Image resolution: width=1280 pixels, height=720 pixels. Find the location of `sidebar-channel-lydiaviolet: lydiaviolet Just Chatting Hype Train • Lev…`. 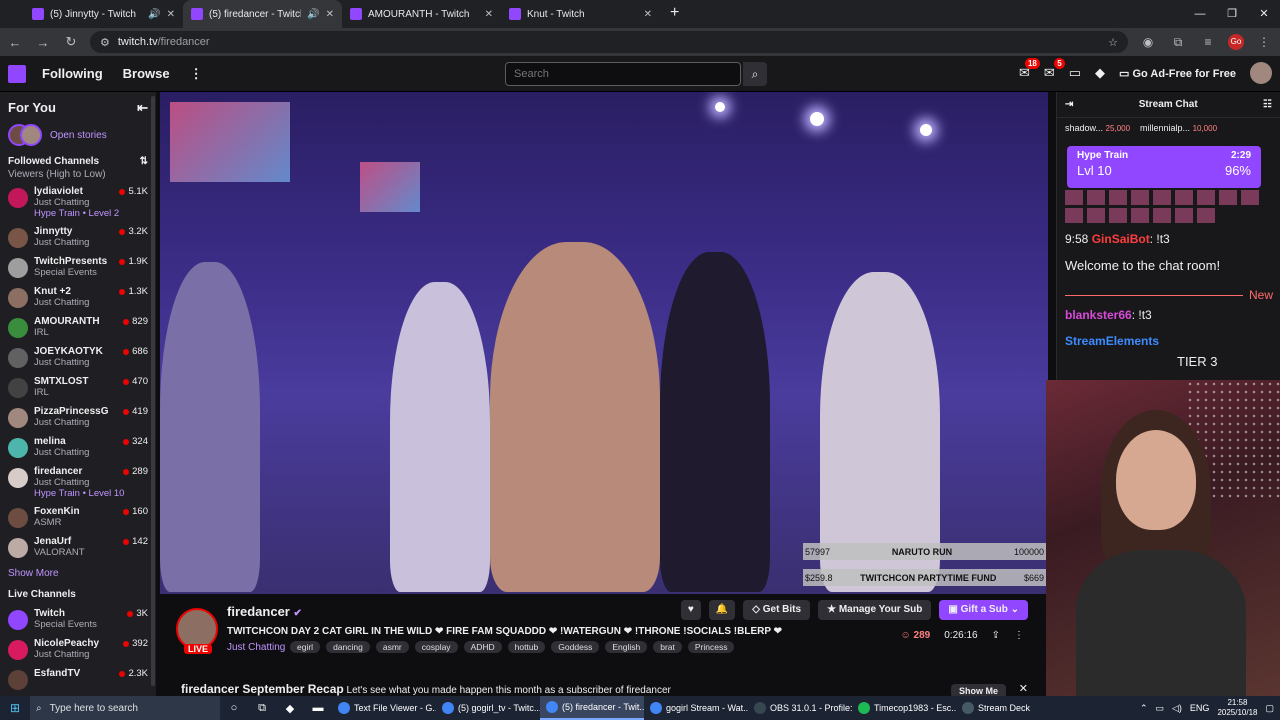

sidebar-channel-lydiaviolet: lydiaviolet Just Chatting Hype Train • Lev… is located at coordinates (78, 204).